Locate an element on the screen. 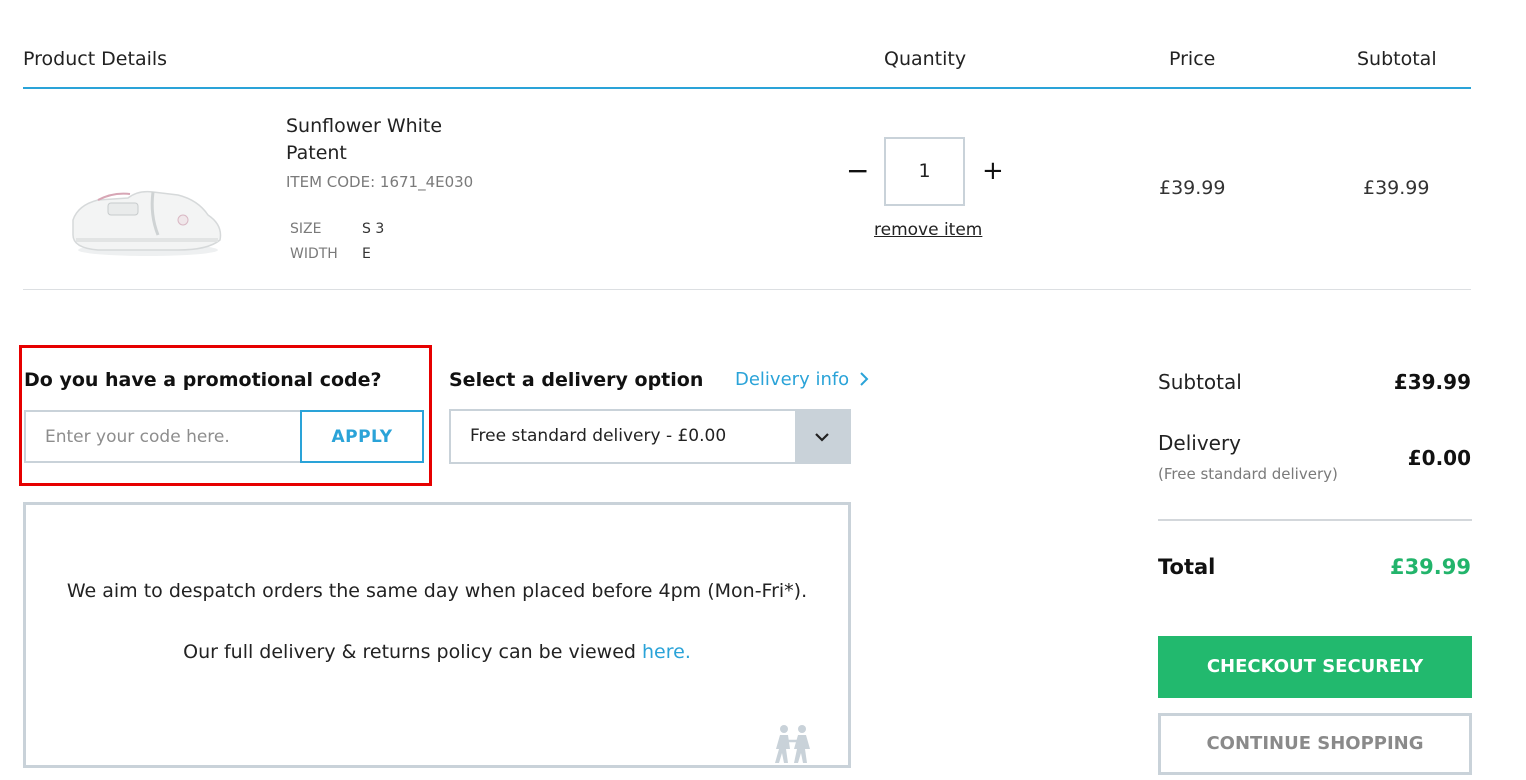 The image size is (1526, 780). quantity-decrease-button: − is located at coordinates (857, 171).